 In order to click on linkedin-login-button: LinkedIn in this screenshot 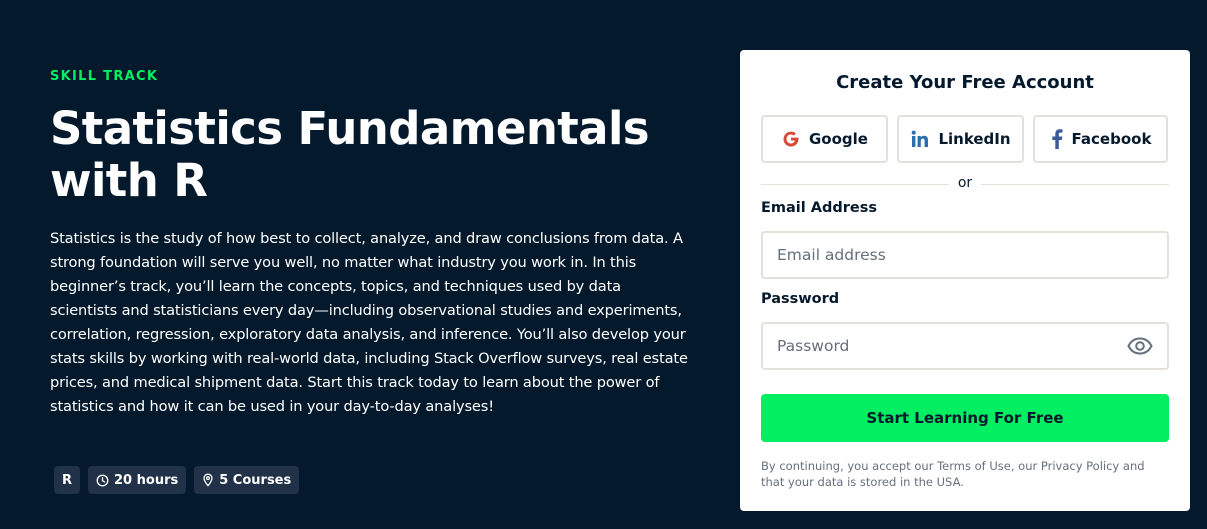, I will do `click(960, 139)`.